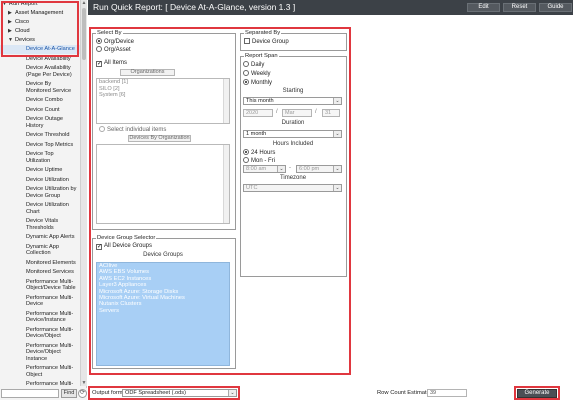 The image size is (573, 400). Describe the element at coordinates (83, 193) in the screenshot. I see `sidebar-scrollbar: ▲ ▼` at that location.